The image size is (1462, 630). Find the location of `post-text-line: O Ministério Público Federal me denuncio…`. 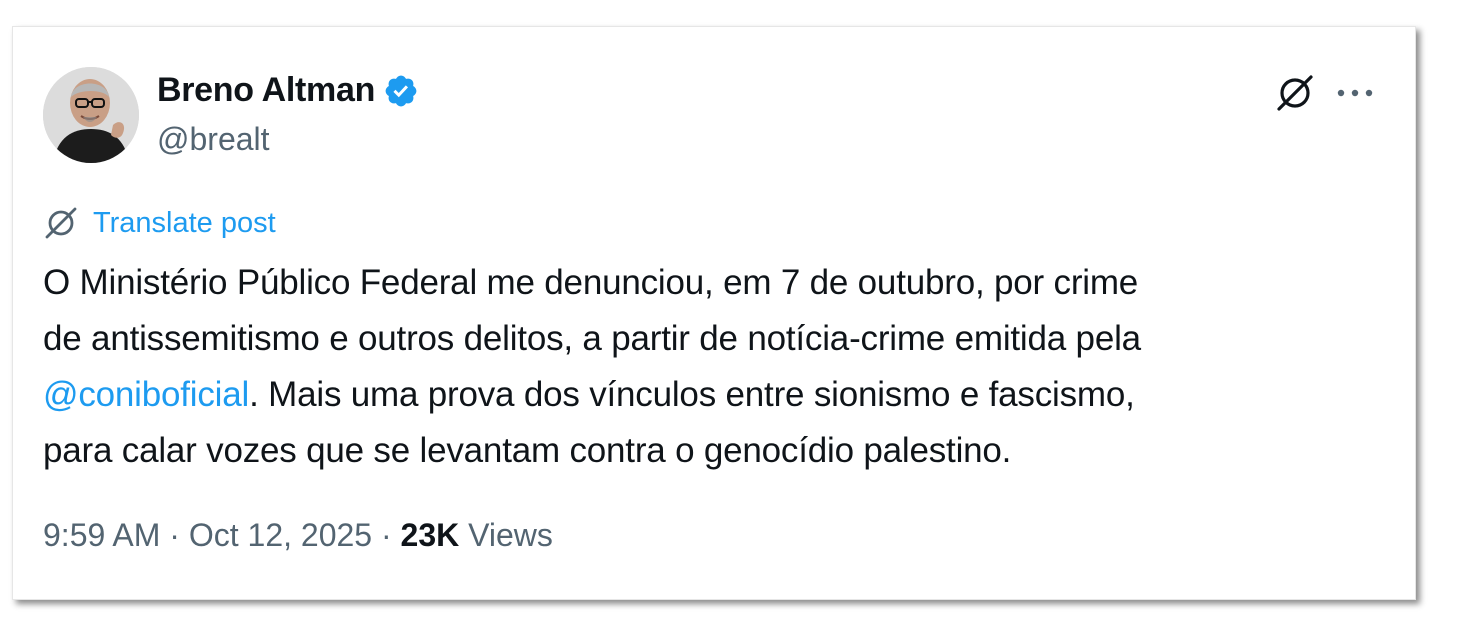

post-text-line: O Ministério Público Federal me denuncio… is located at coordinates (591, 282).